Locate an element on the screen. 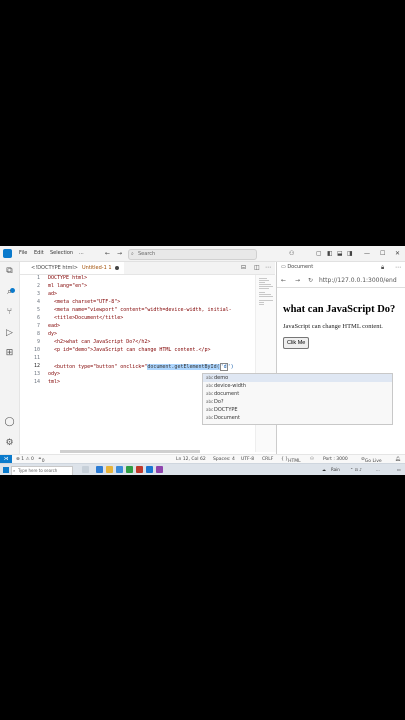  minimize-icon: — is located at coordinates (367, 253).